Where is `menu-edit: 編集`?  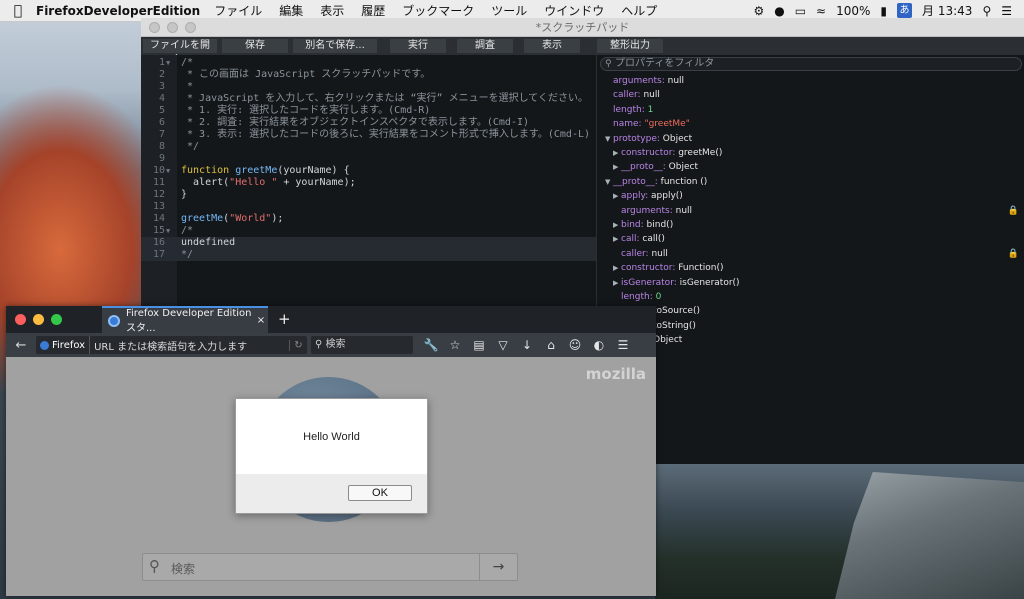 menu-edit: 編集 is located at coordinates (291, 10).